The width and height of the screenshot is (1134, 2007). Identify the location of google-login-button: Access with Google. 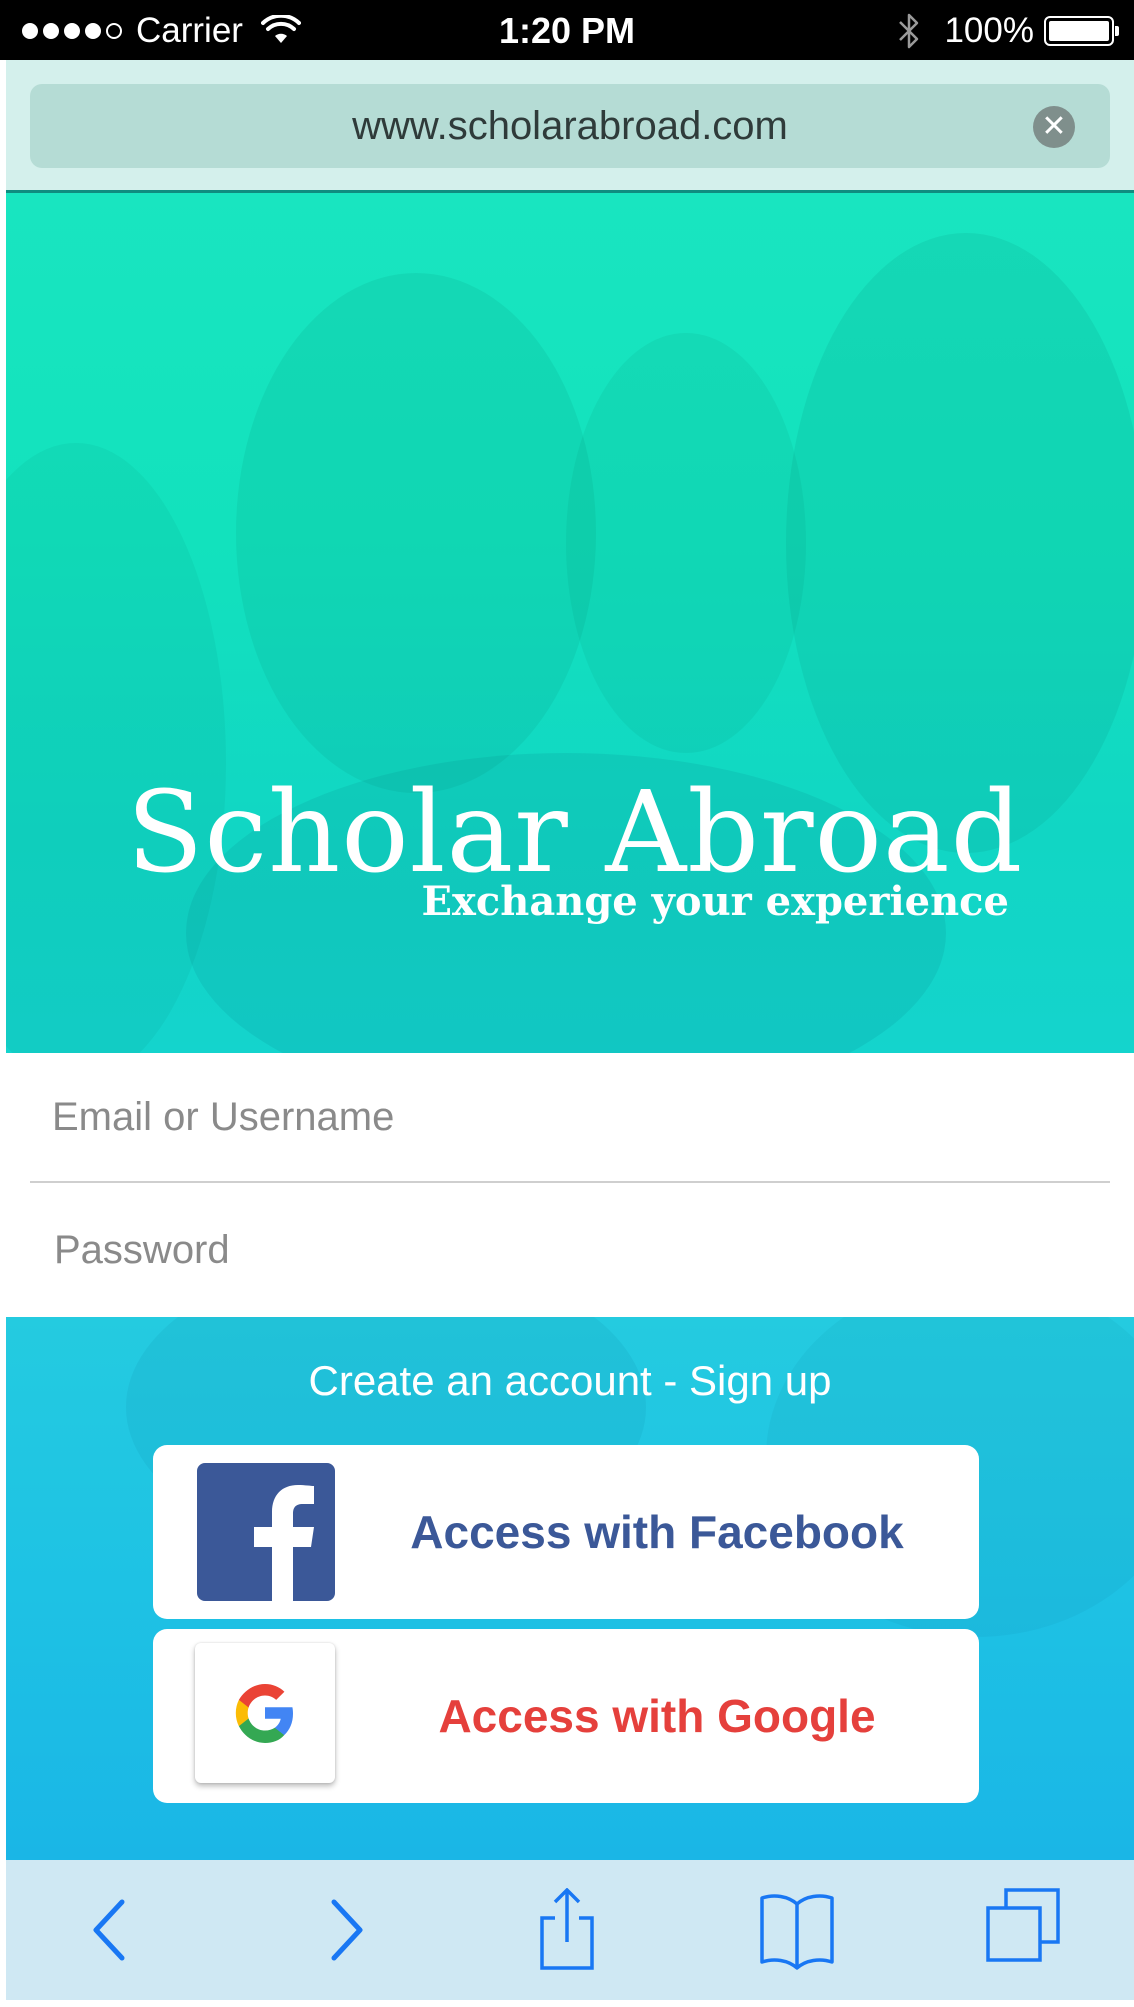
(566, 1716).